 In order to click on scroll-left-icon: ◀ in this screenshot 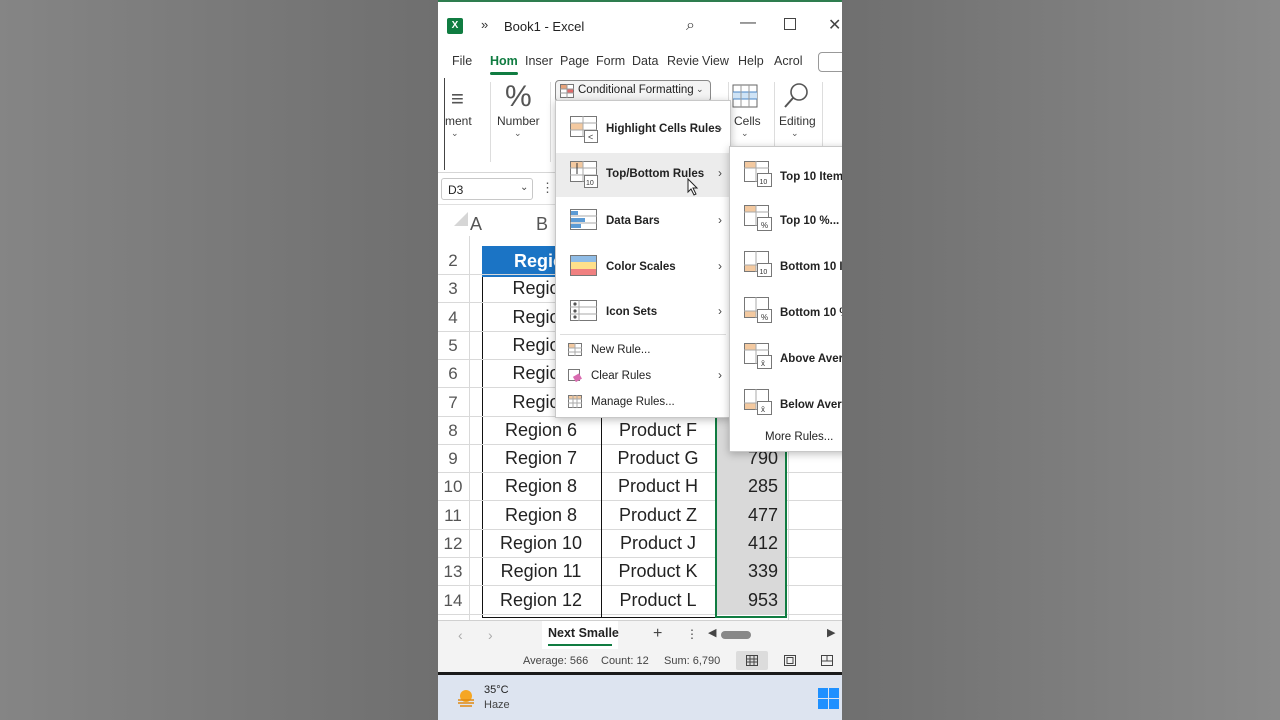, I will do `click(712, 632)`.